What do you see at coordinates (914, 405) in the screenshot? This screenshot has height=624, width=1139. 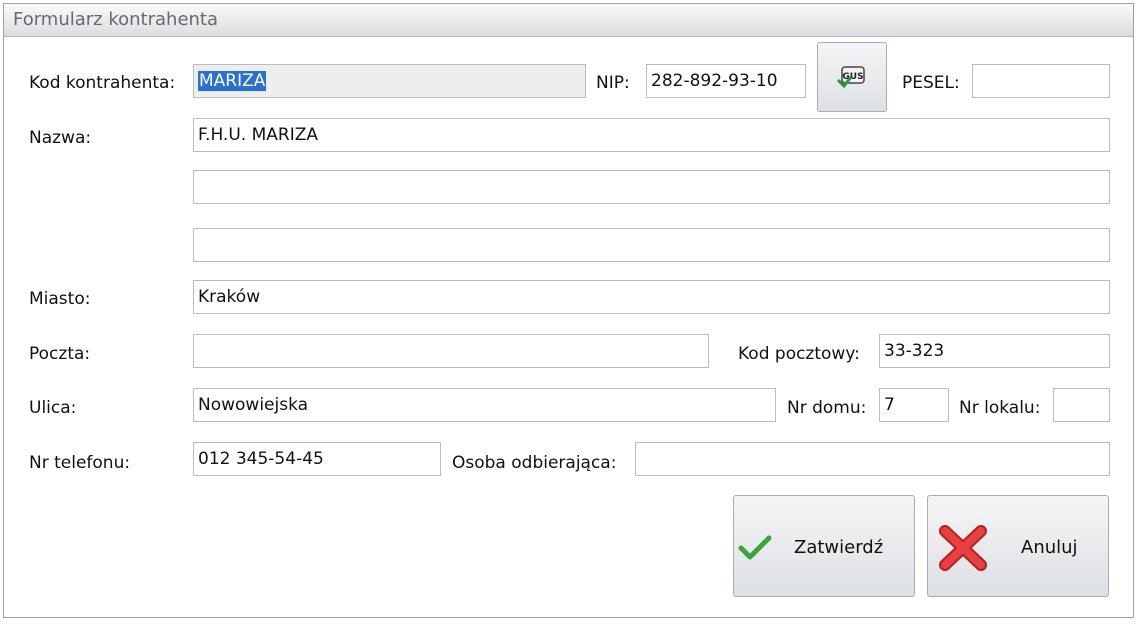 I see `nr-domu-field: 7` at bounding box center [914, 405].